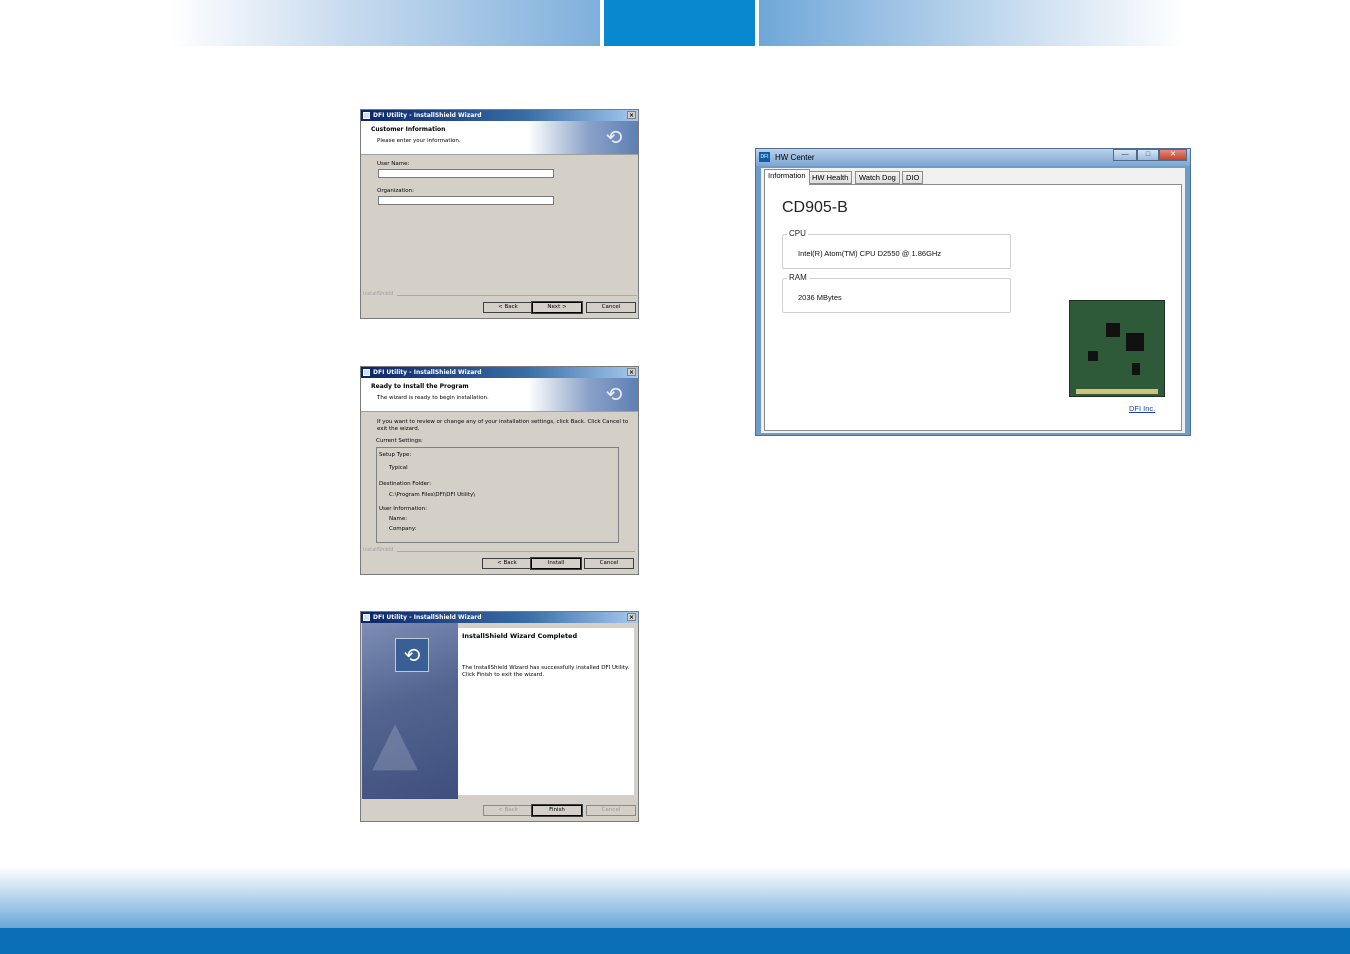 The height and width of the screenshot is (954, 1350). What do you see at coordinates (398, 519) in the screenshot?
I see `name-label: Name:` at bounding box center [398, 519].